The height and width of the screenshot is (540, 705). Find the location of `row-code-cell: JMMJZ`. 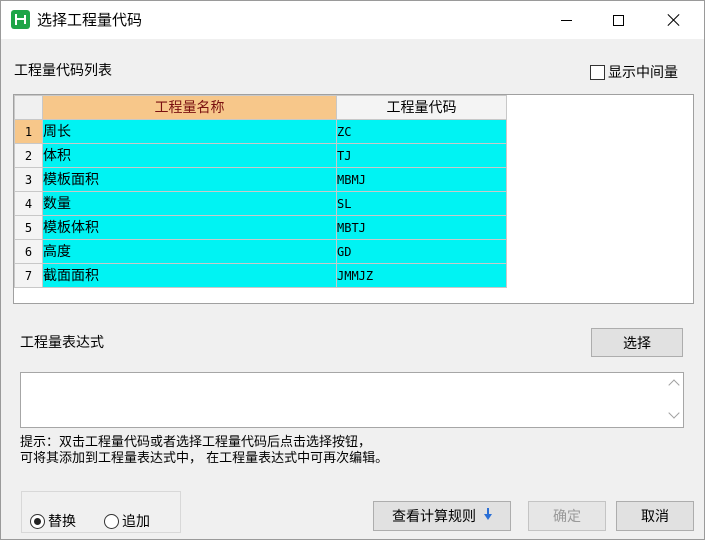

row-code-cell: JMMJZ is located at coordinates (421, 275).